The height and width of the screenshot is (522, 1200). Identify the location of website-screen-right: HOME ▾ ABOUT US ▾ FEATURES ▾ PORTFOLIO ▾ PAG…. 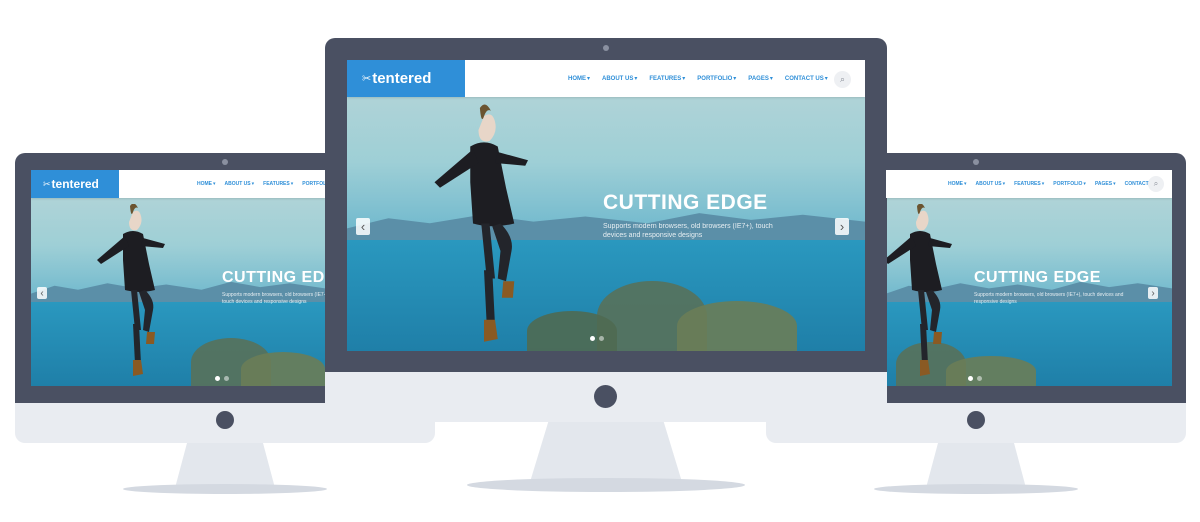
(1029, 278).